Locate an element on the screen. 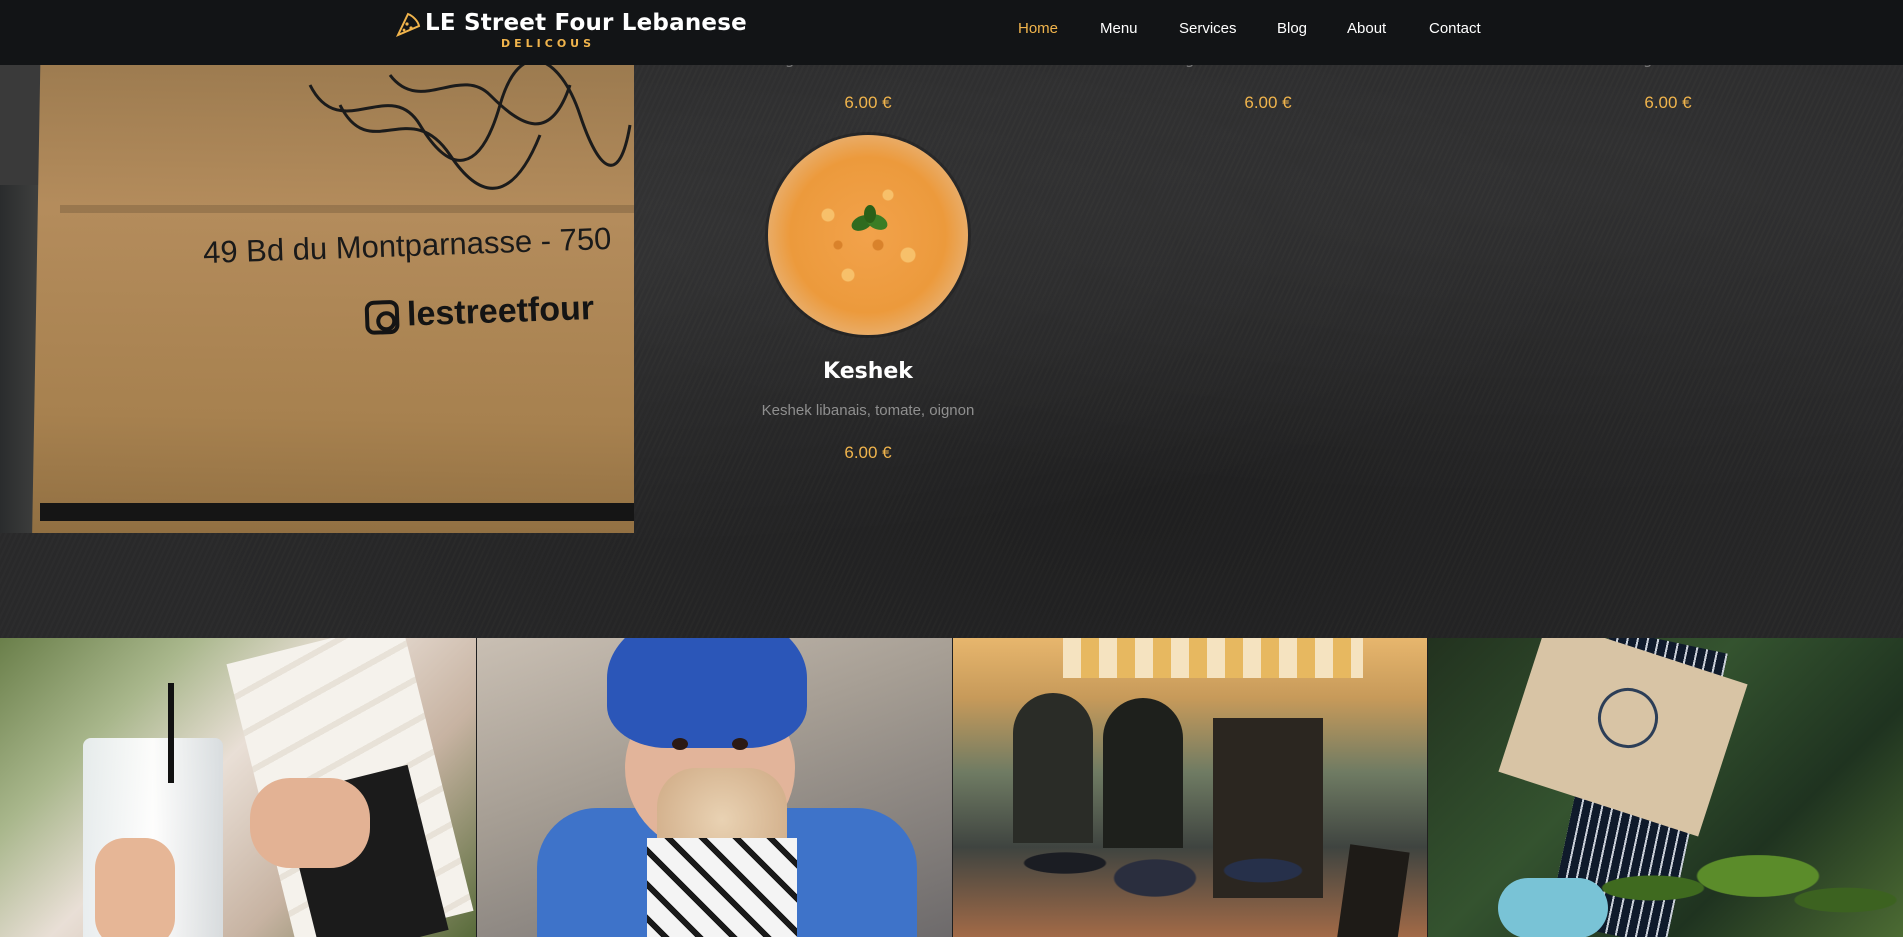 This screenshot has height=937, width=1903. wrap-paper is located at coordinates (722, 887).